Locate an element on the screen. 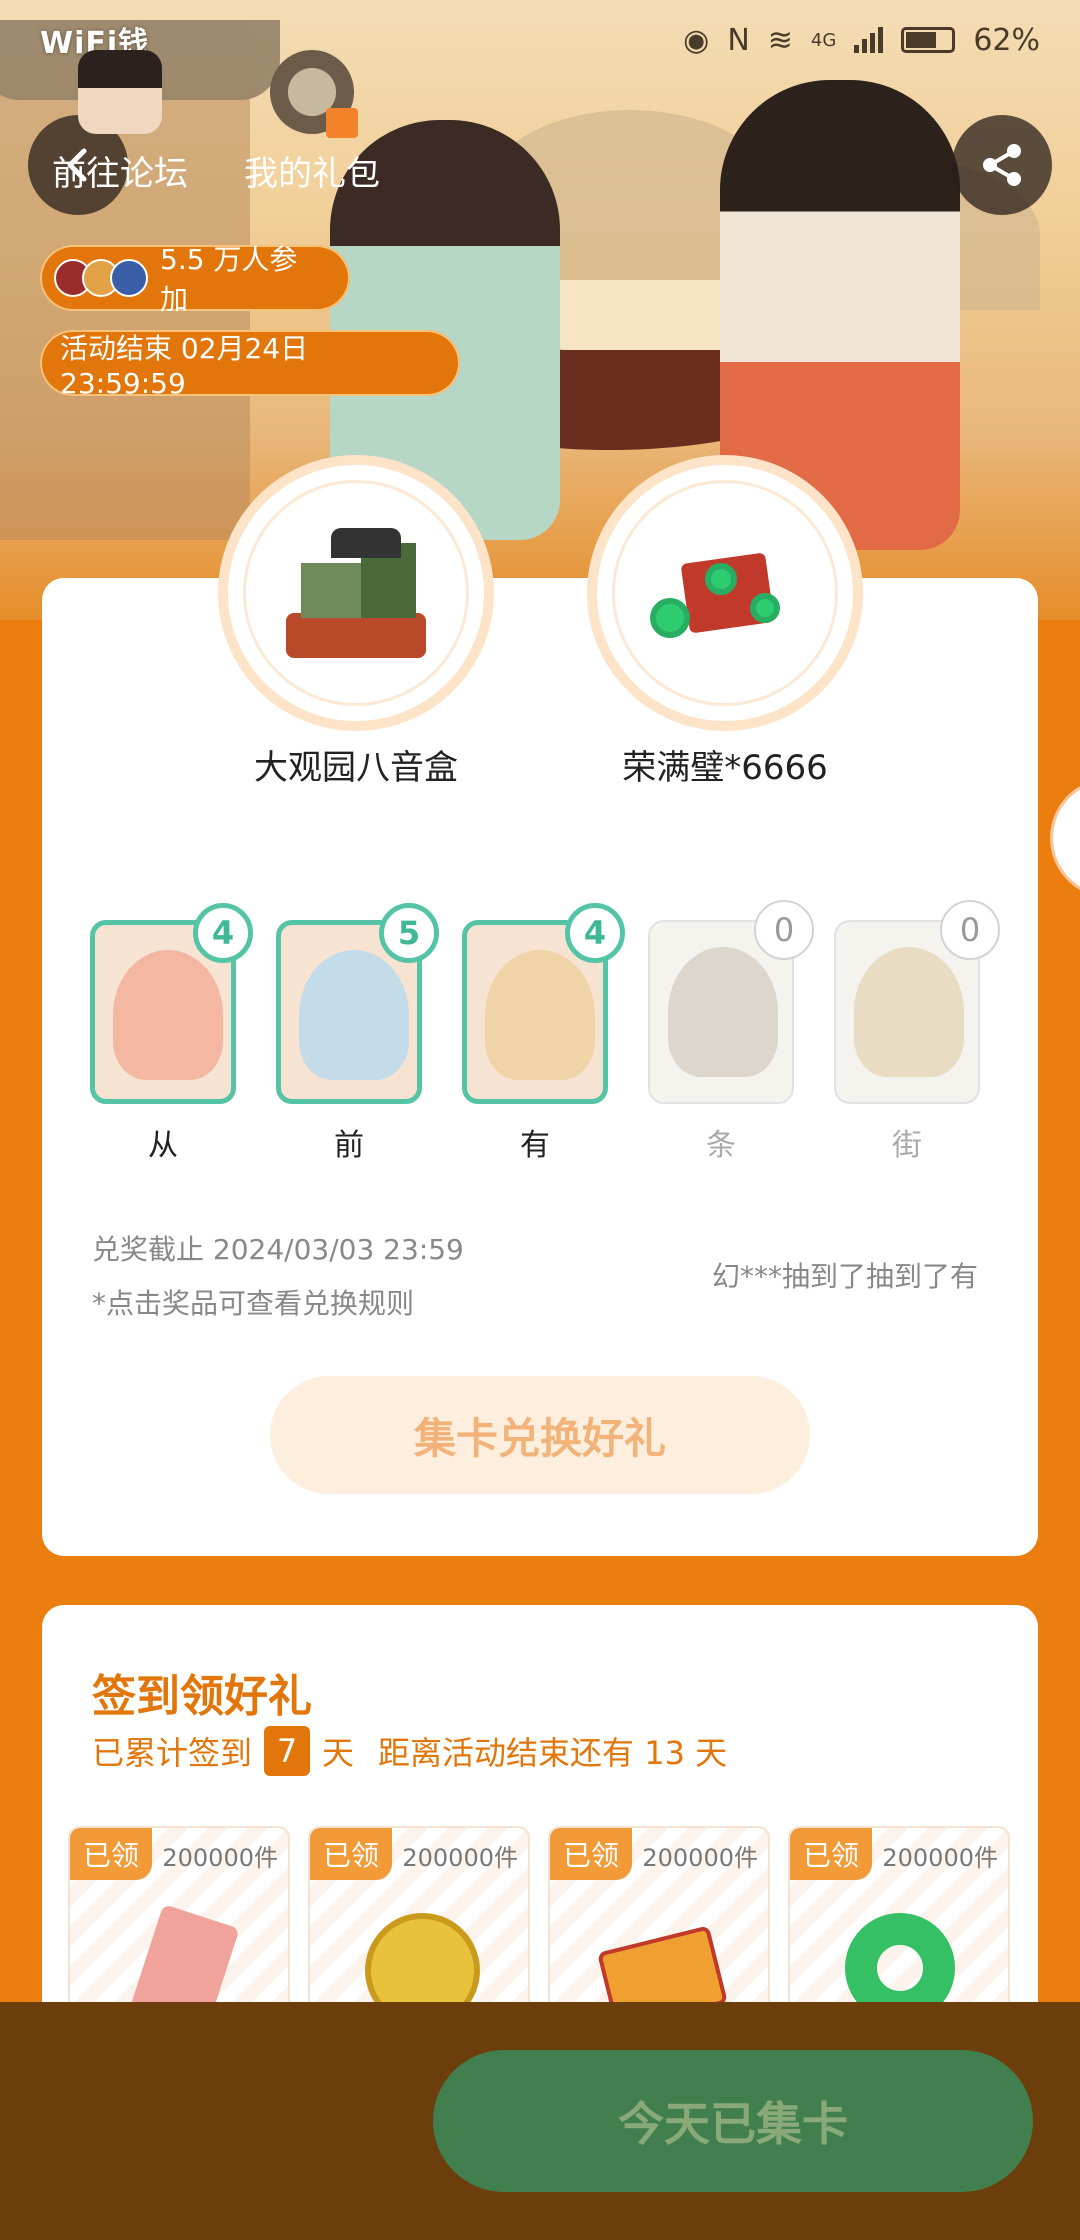  my-gifts-nav-button: 我的礼包 is located at coordinates (312, 122).